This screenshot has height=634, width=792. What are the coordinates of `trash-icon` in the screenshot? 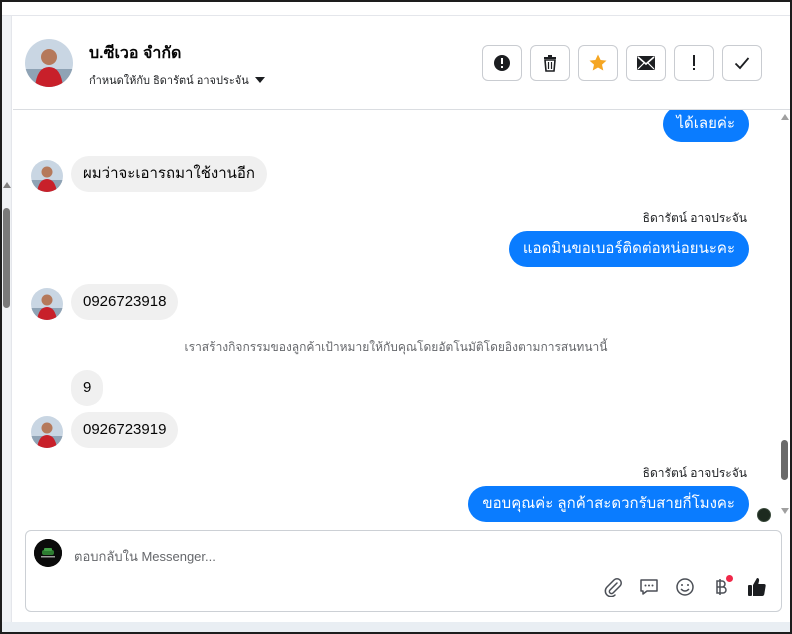 It's located at (550, 63).